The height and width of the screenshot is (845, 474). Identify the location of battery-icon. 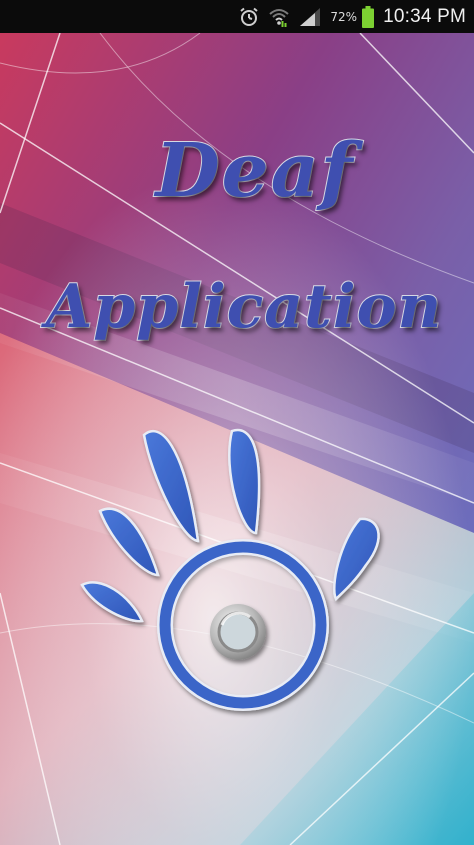
(368, 17).